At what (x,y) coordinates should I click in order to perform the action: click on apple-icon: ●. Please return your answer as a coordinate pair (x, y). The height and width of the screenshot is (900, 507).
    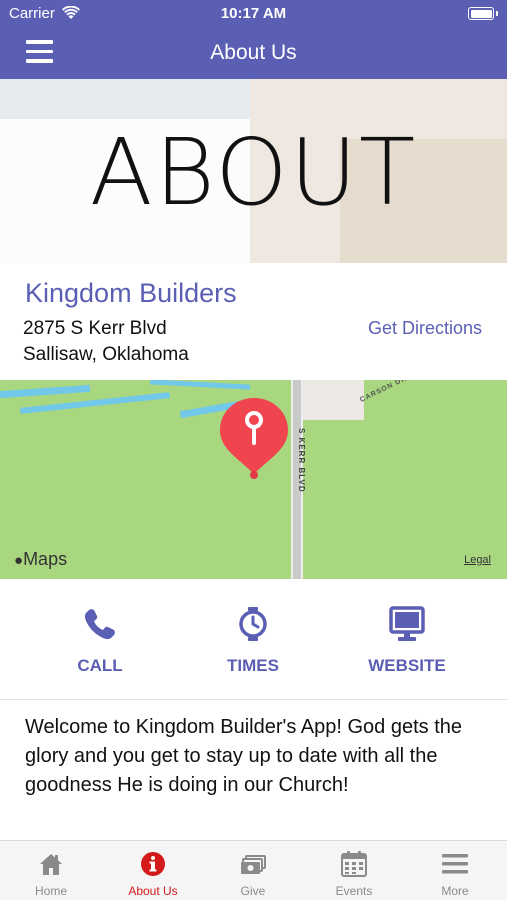
    Looking at the image, I should click on (19, 560).